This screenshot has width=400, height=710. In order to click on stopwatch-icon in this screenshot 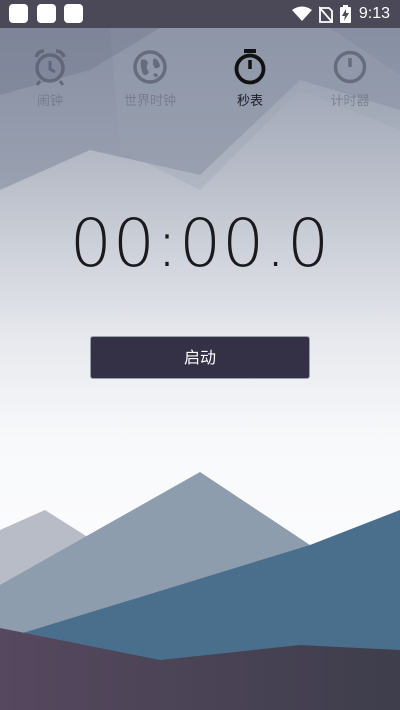, I will do `click(250, 67)`.